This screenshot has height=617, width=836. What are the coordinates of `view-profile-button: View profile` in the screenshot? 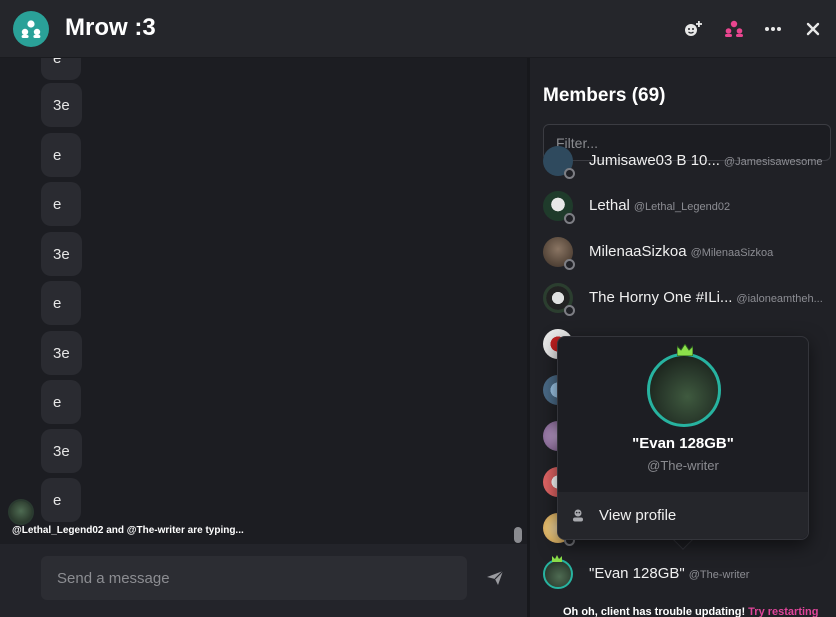 It's located at (683, 515).